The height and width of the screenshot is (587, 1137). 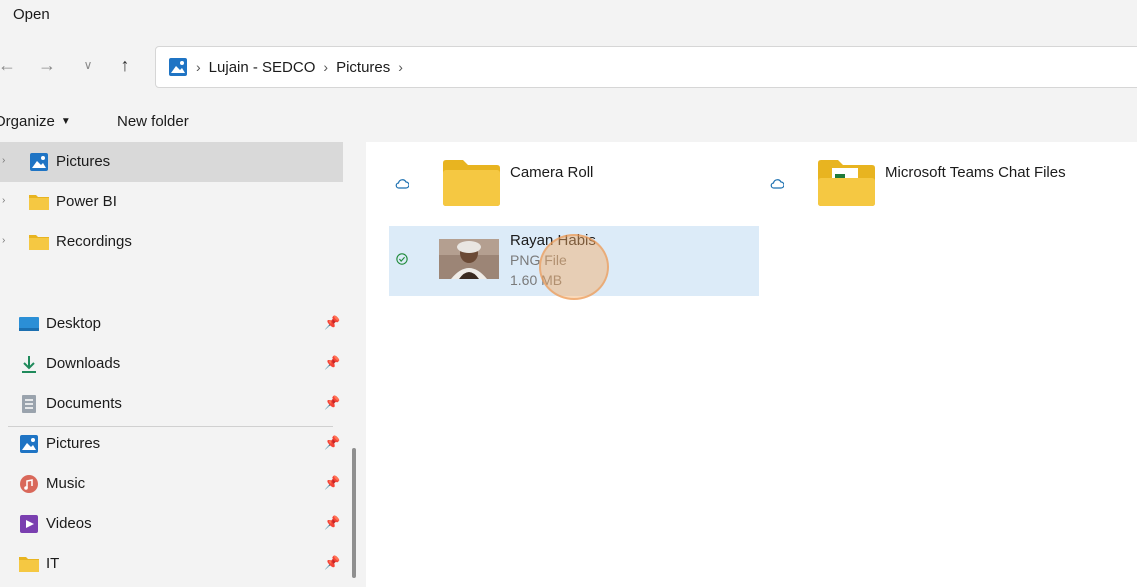 I want to click on desktop-icon, so click(x=29, y=324).